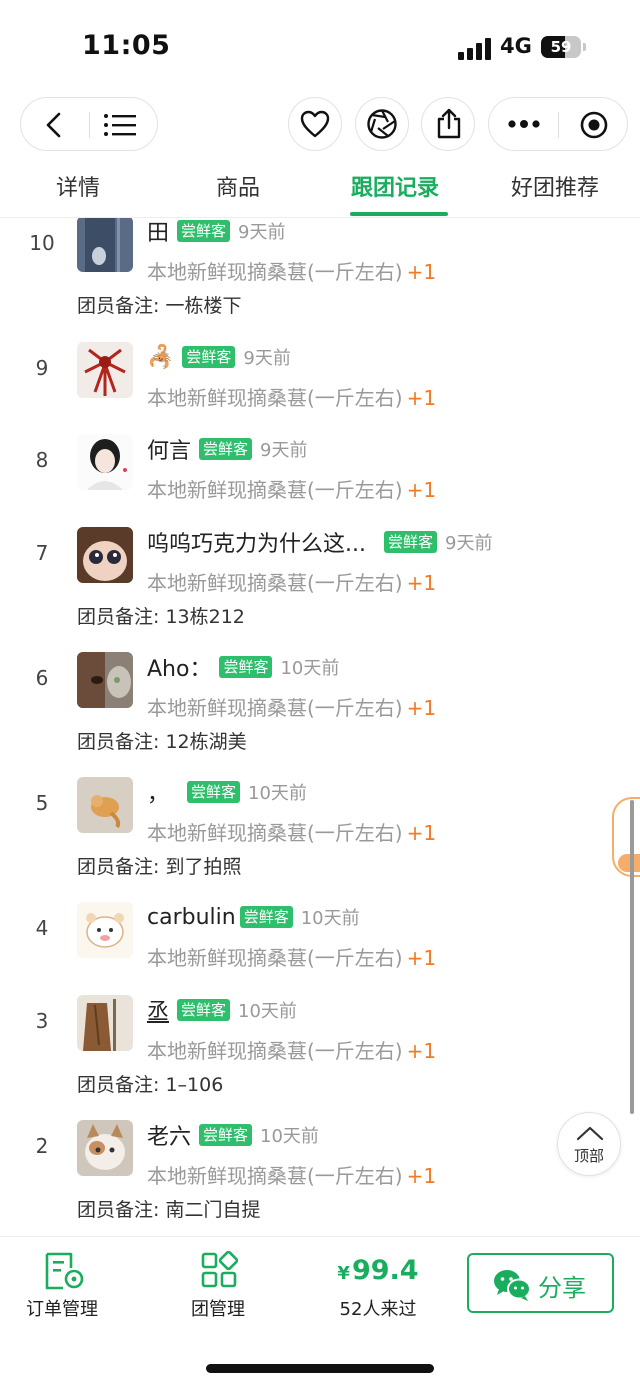 The width and height of the screenshot is (640, 1387). I want to click on share-out-button, so click(448, 124).